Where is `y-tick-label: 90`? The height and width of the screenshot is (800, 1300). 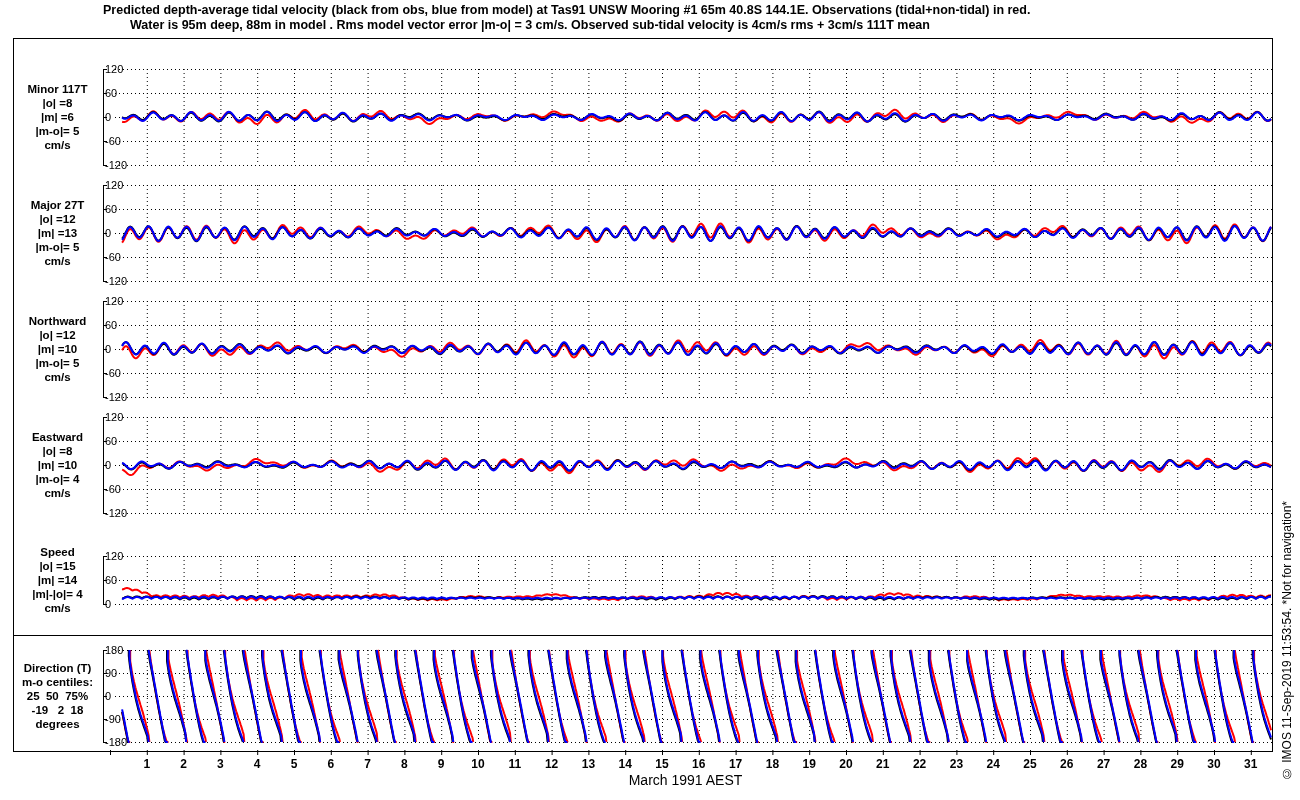
y-tick-label: 90 is located at coordinates (111, 673).